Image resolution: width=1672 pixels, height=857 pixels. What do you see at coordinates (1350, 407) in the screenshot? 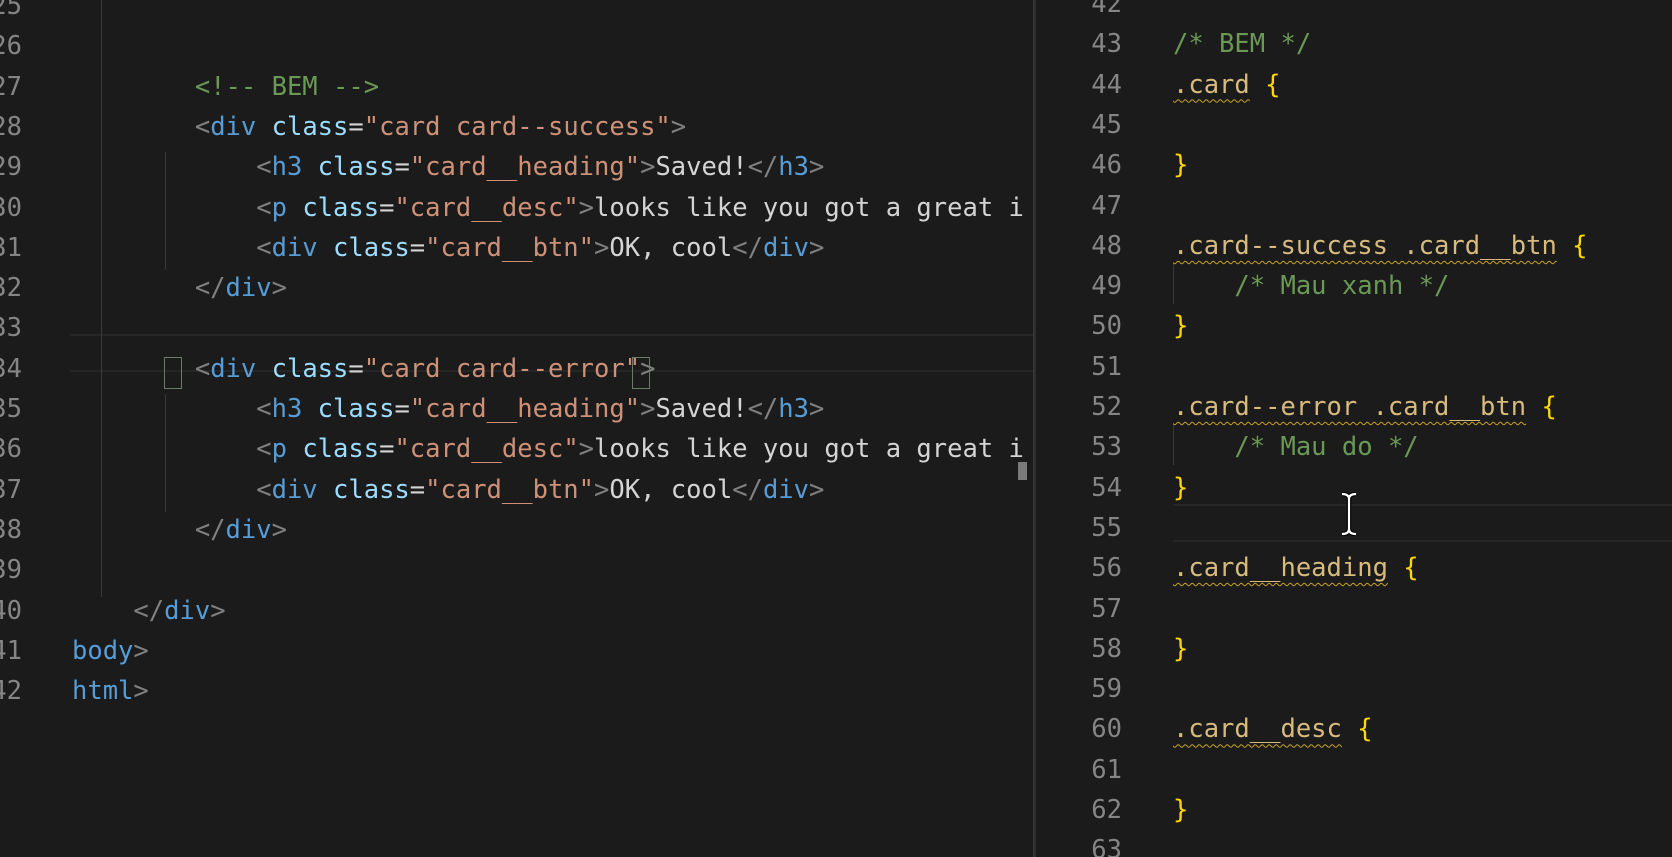
I see `code-token: .card--error .card__btn` at bounding box center [1350, 407].